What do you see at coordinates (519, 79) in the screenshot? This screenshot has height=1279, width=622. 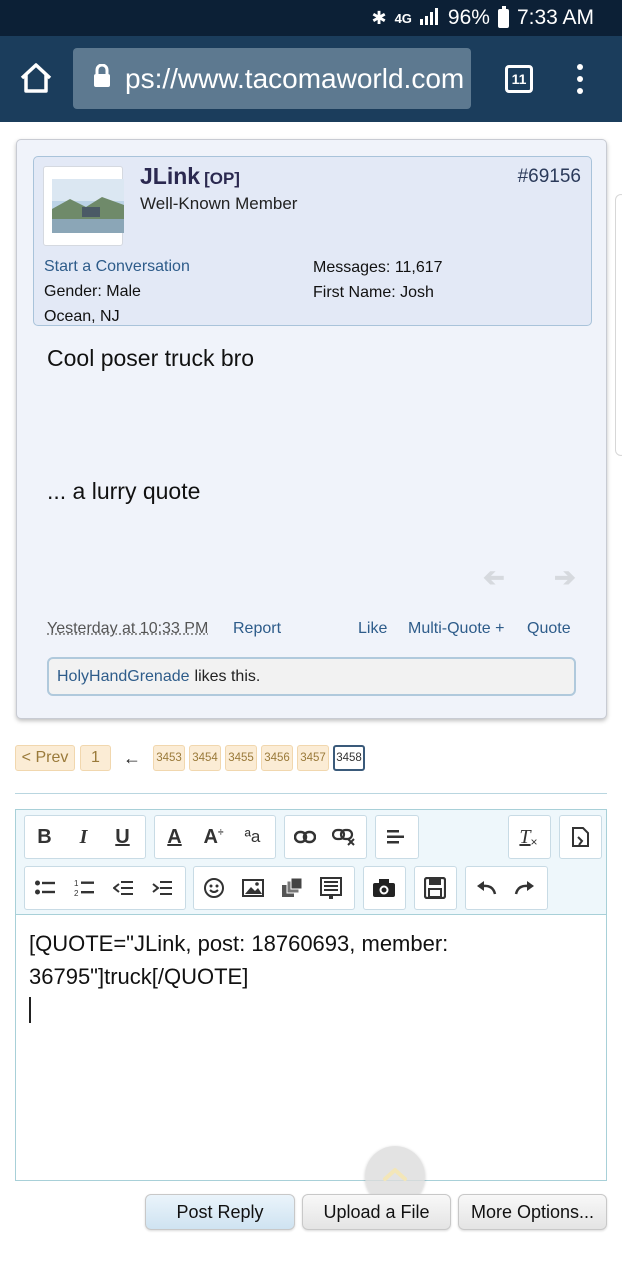 I see `tab-switcher-button: 11` at bounding box center [519, 79].